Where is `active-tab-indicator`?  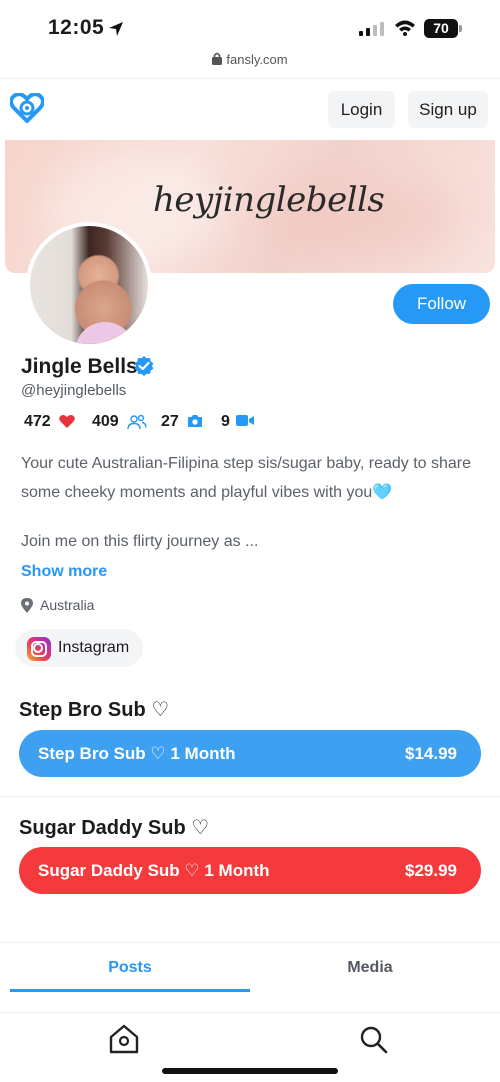
active-tab-indicator is located at coordinates (130, 990).